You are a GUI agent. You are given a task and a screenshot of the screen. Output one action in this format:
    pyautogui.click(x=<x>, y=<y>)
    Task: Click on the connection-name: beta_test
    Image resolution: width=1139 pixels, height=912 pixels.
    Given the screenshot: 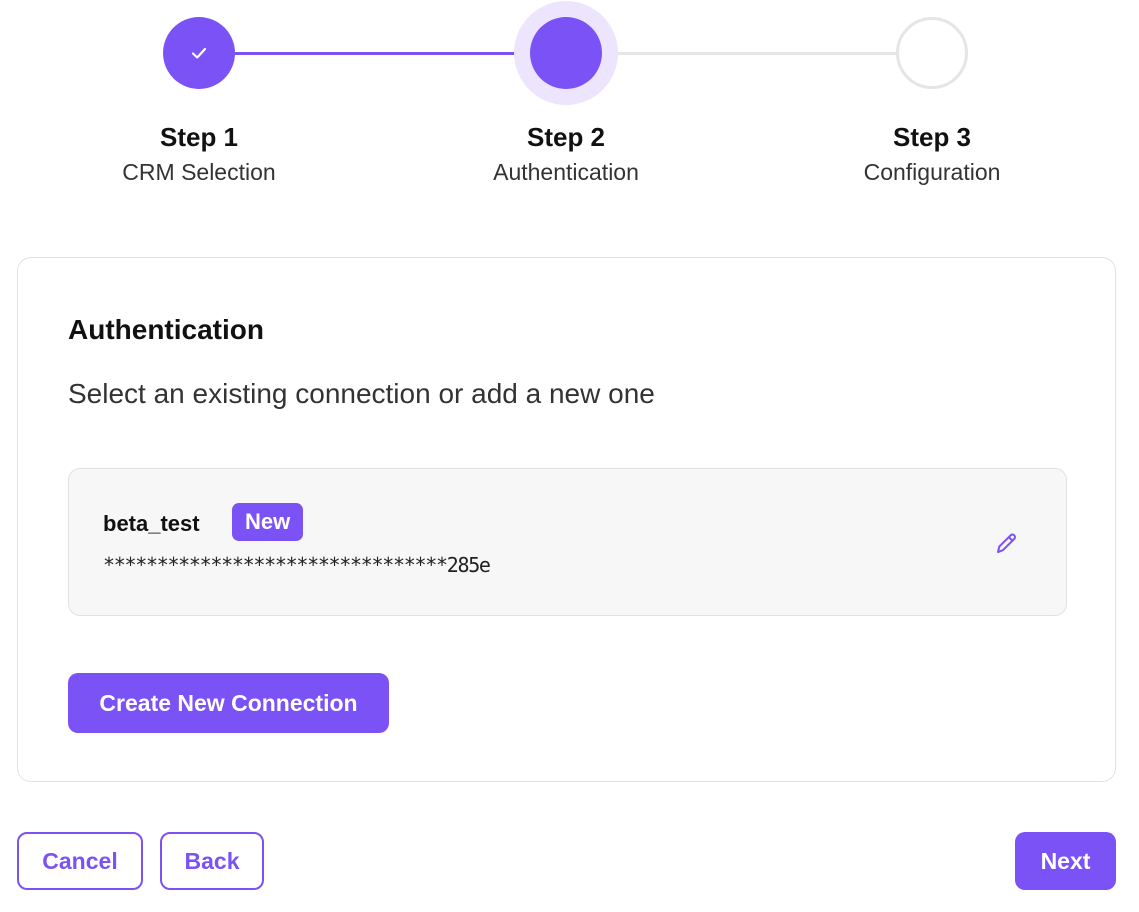 What is the action you would take?
    pyautogui.click(x=151, y=523)
    